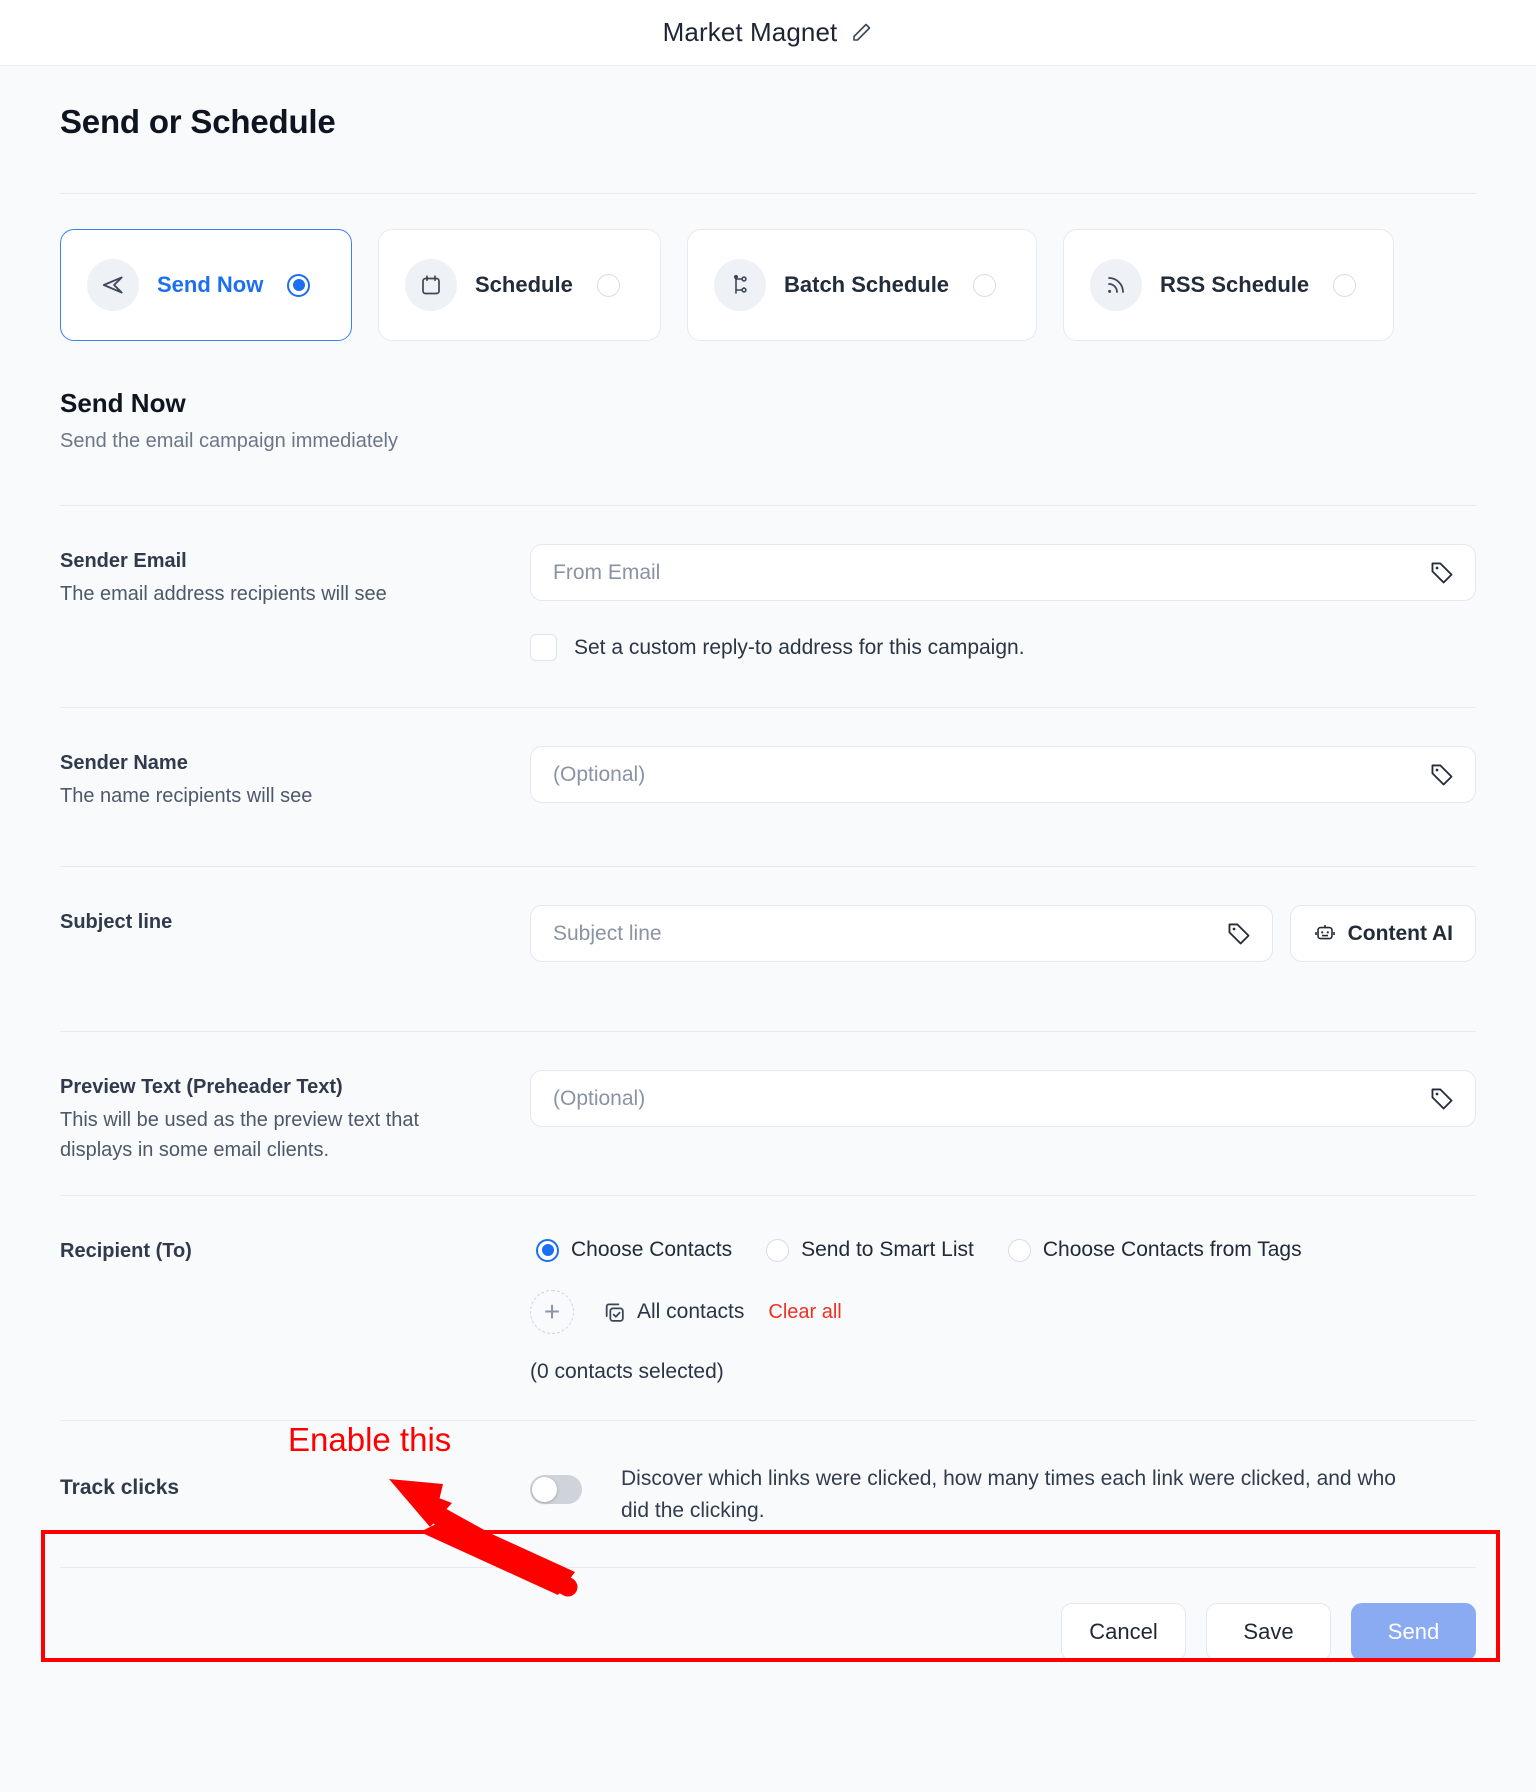 This screenshot has height=1792, width=1536. I want to click on toggle-knob, so click(544, 1489).